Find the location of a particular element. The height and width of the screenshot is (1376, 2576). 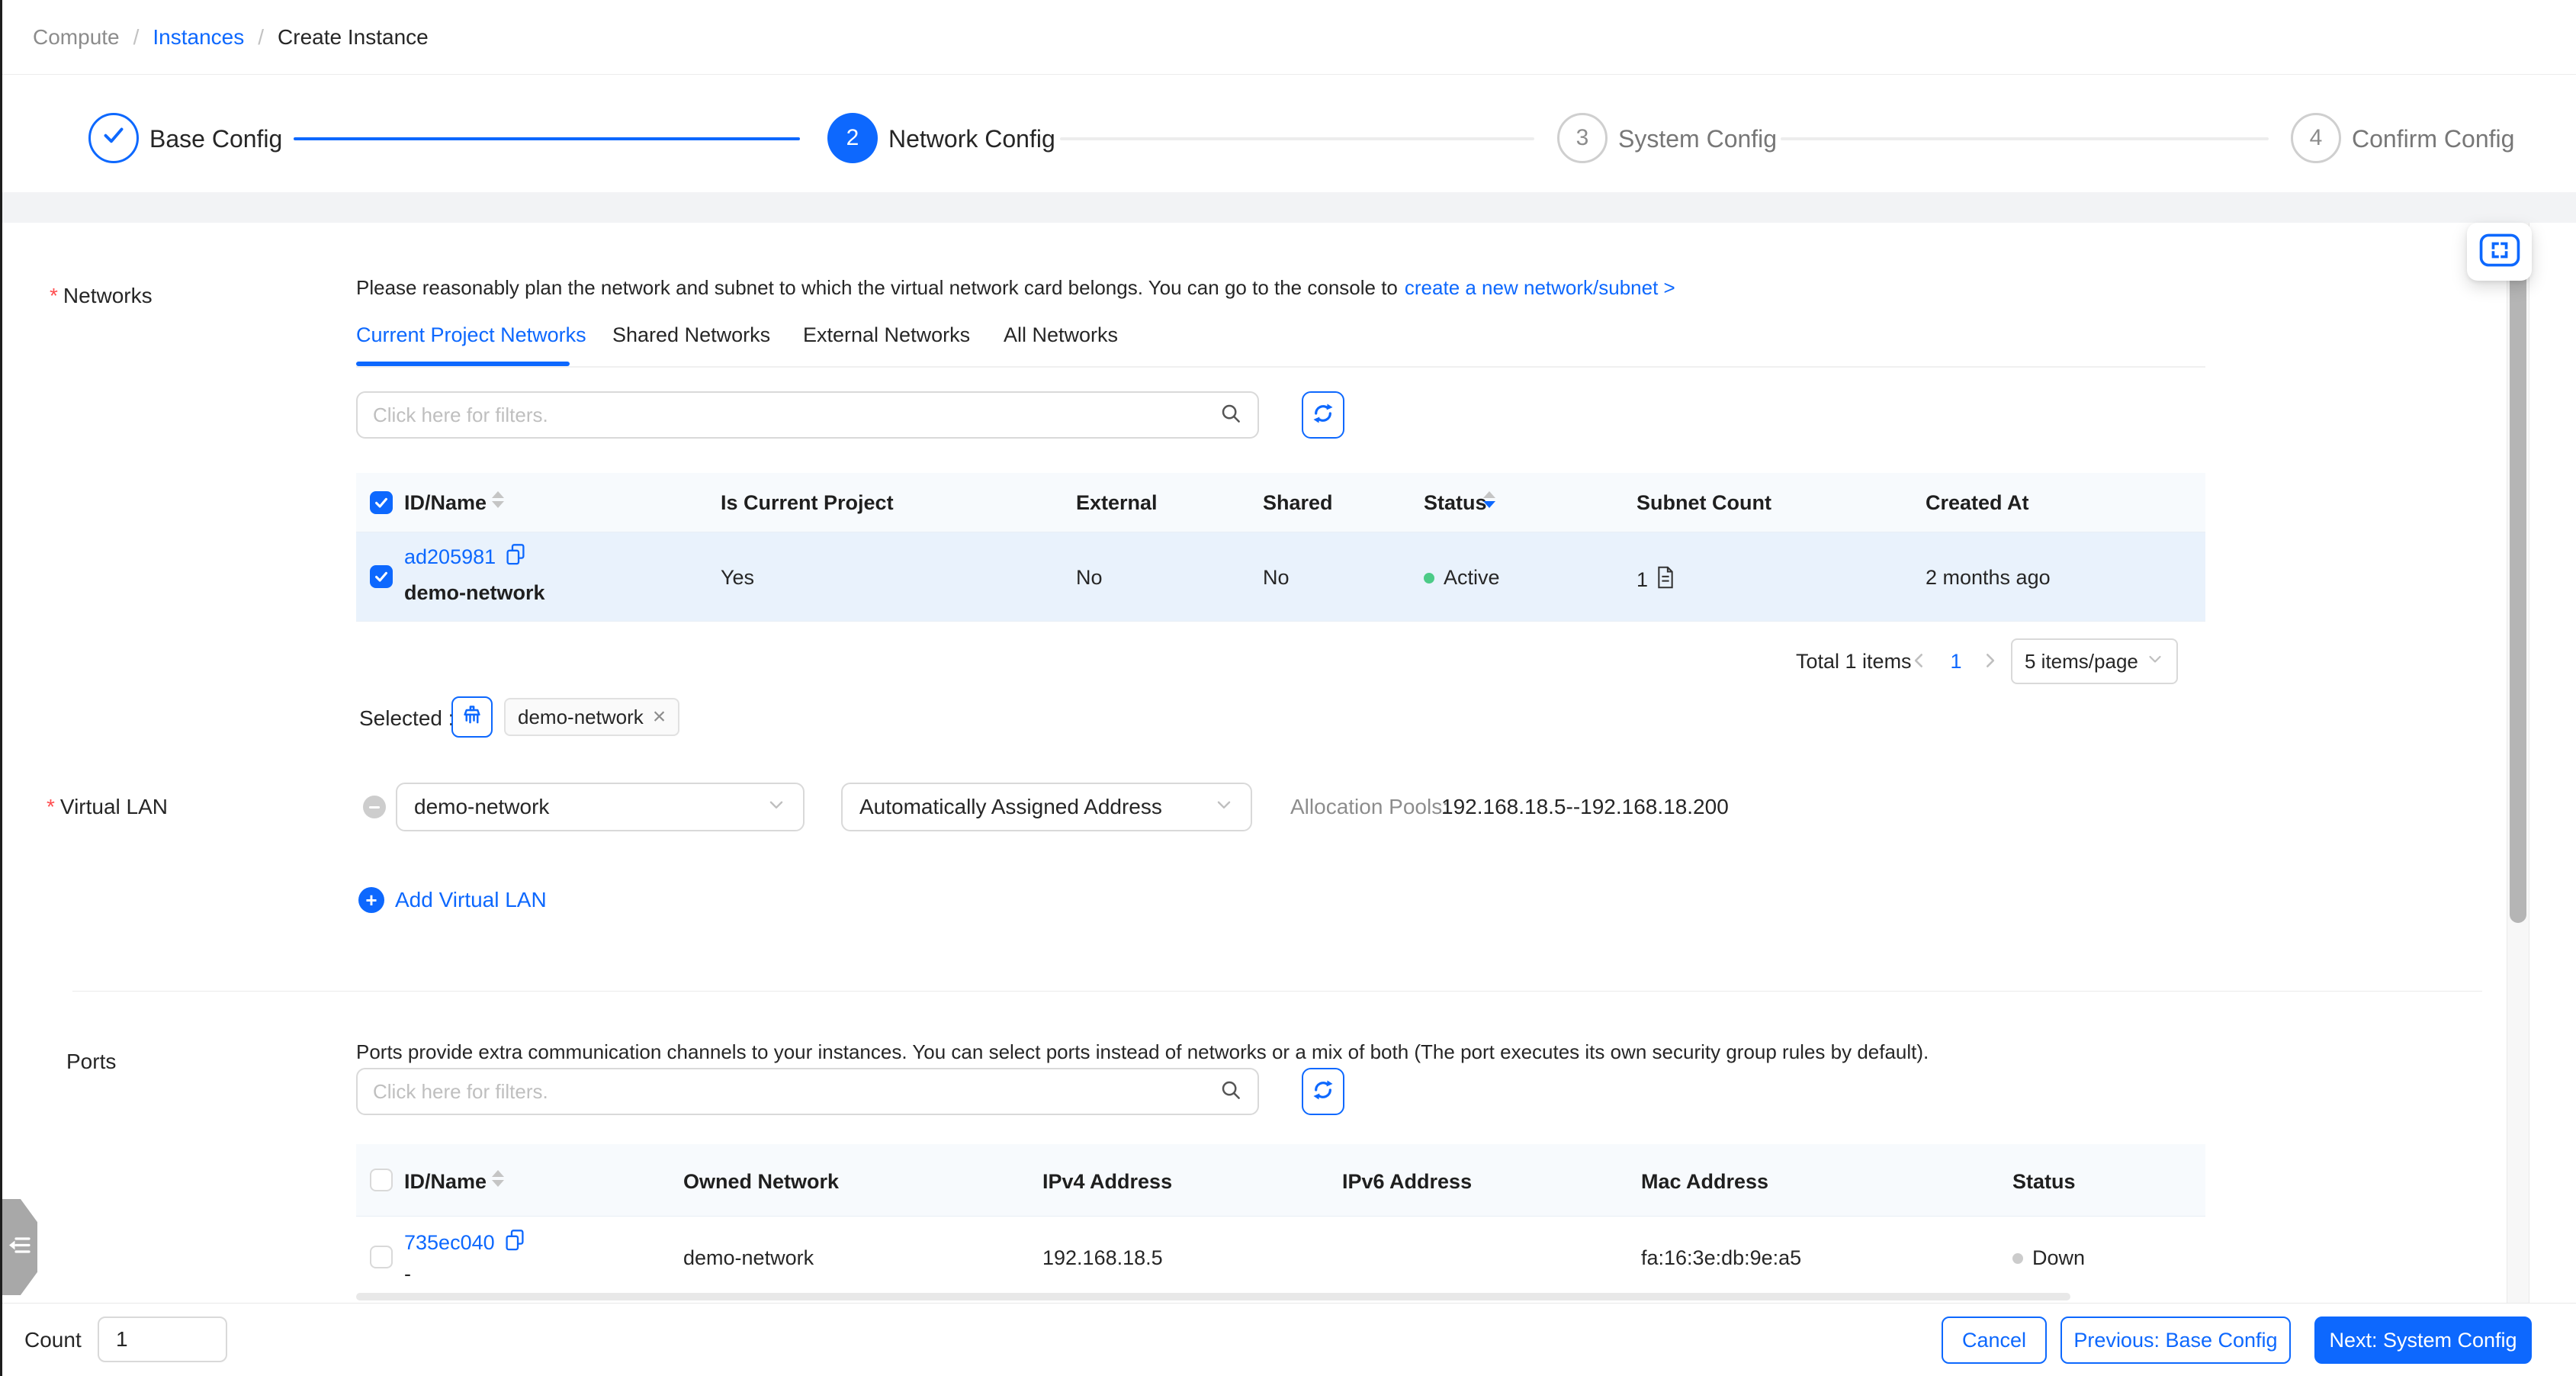

breadcrumb-instances: Instances is located at coordinates (198, 37).